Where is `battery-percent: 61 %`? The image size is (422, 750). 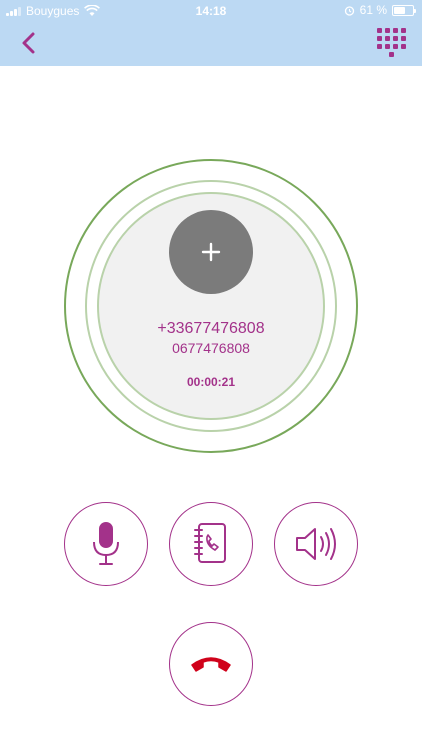
battery-percent: 61 % is located at coordinates (373, 10).